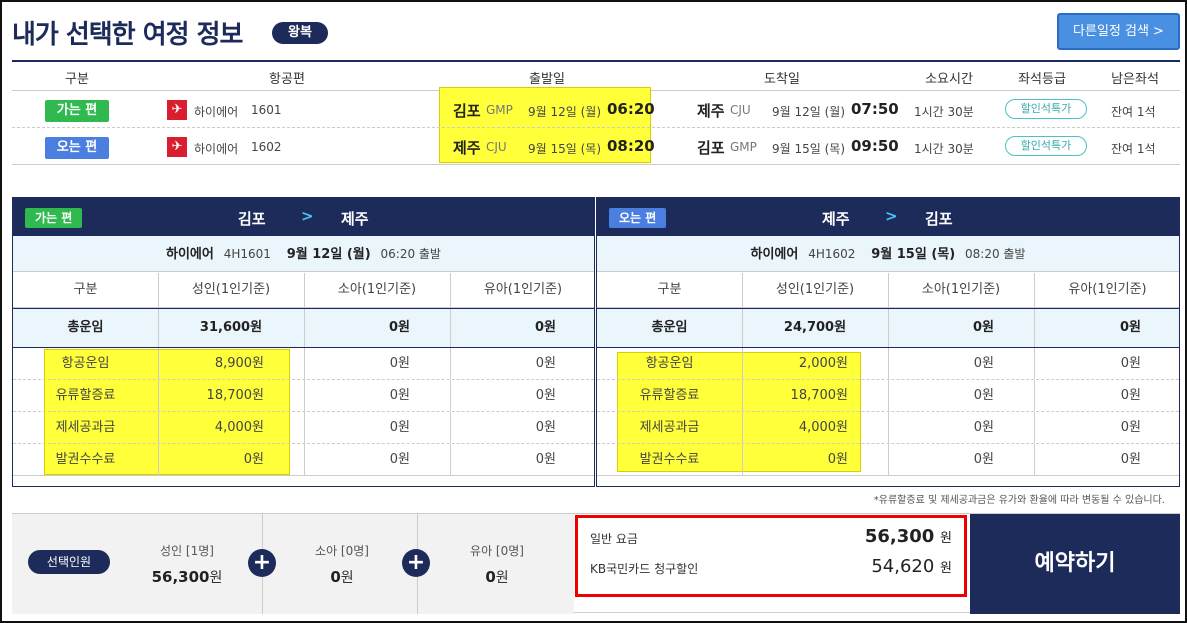 The image size is (1187, 623). I want to click on reserve-button: 예약하기, so click(1075, 564).